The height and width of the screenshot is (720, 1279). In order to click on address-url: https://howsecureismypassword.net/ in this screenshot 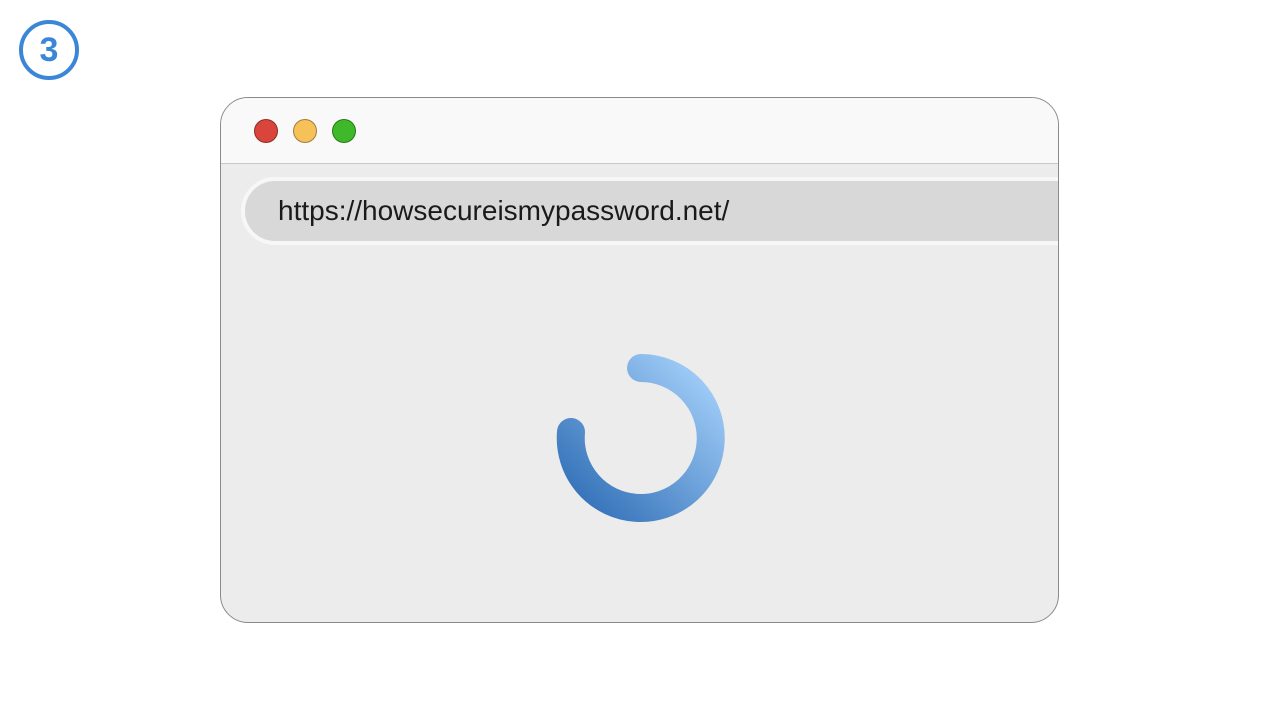, I will do `click(504, 210)`.